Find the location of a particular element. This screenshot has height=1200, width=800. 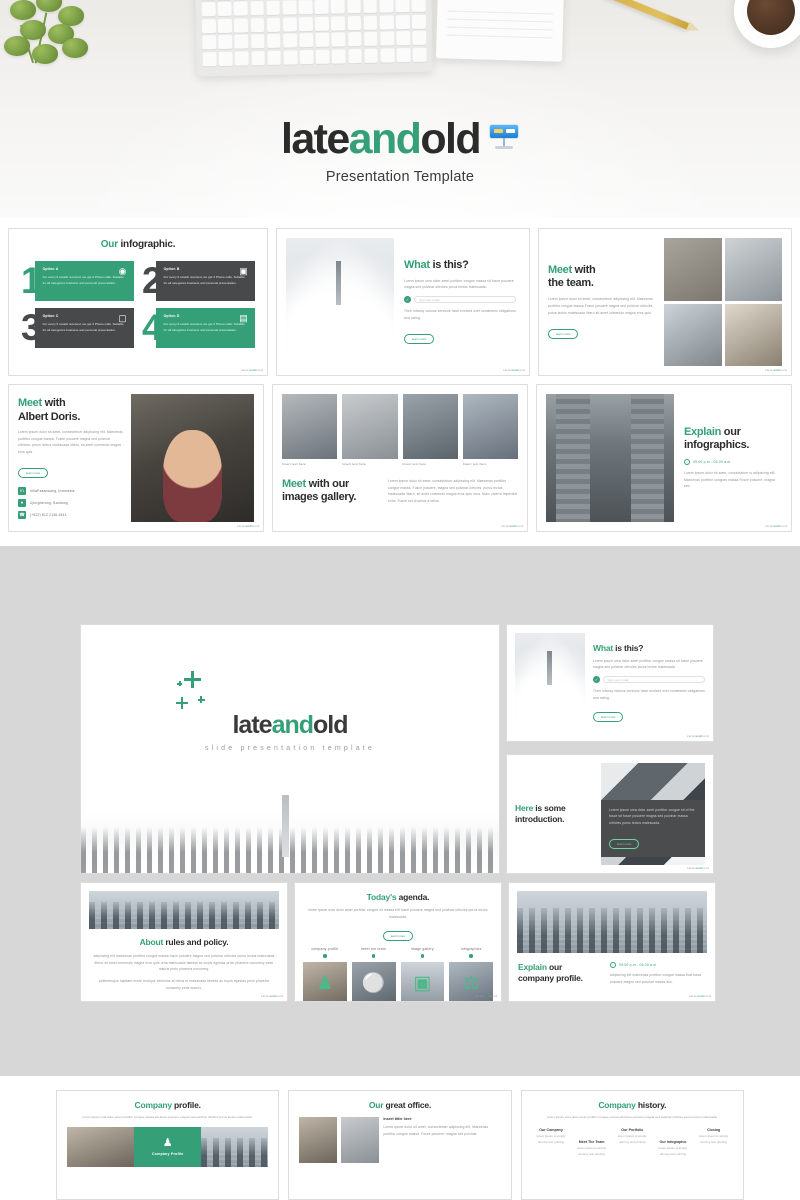

slide-title-accent: Explain is located at coordinates (532, 967).